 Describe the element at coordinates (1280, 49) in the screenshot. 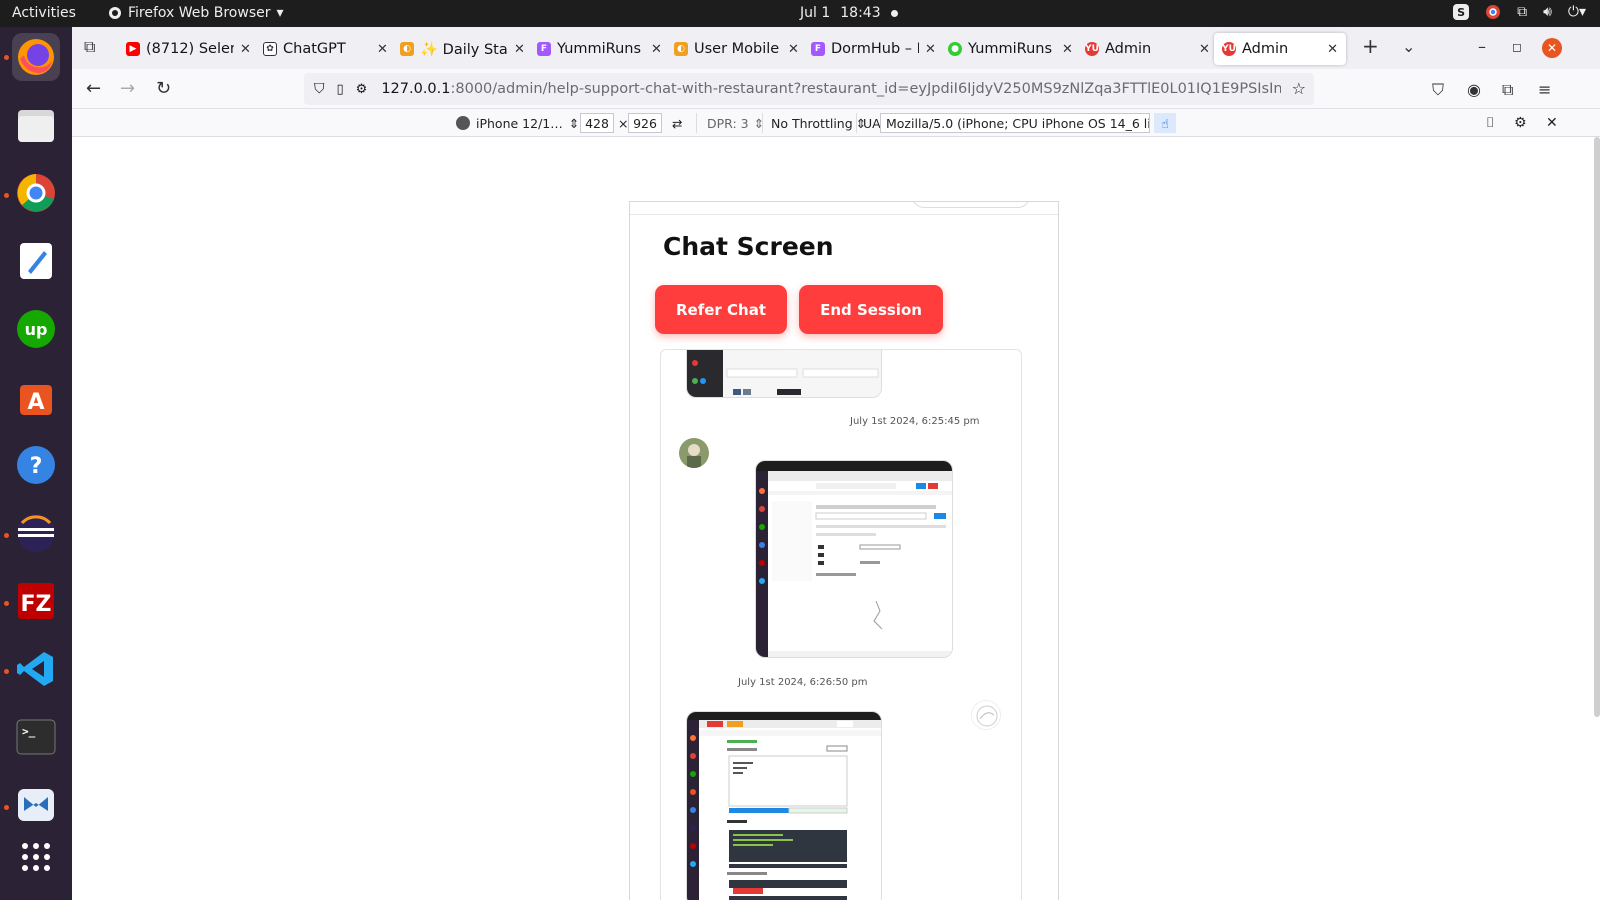

I see `tab-admin-active: YU Admin ✕` at that location.